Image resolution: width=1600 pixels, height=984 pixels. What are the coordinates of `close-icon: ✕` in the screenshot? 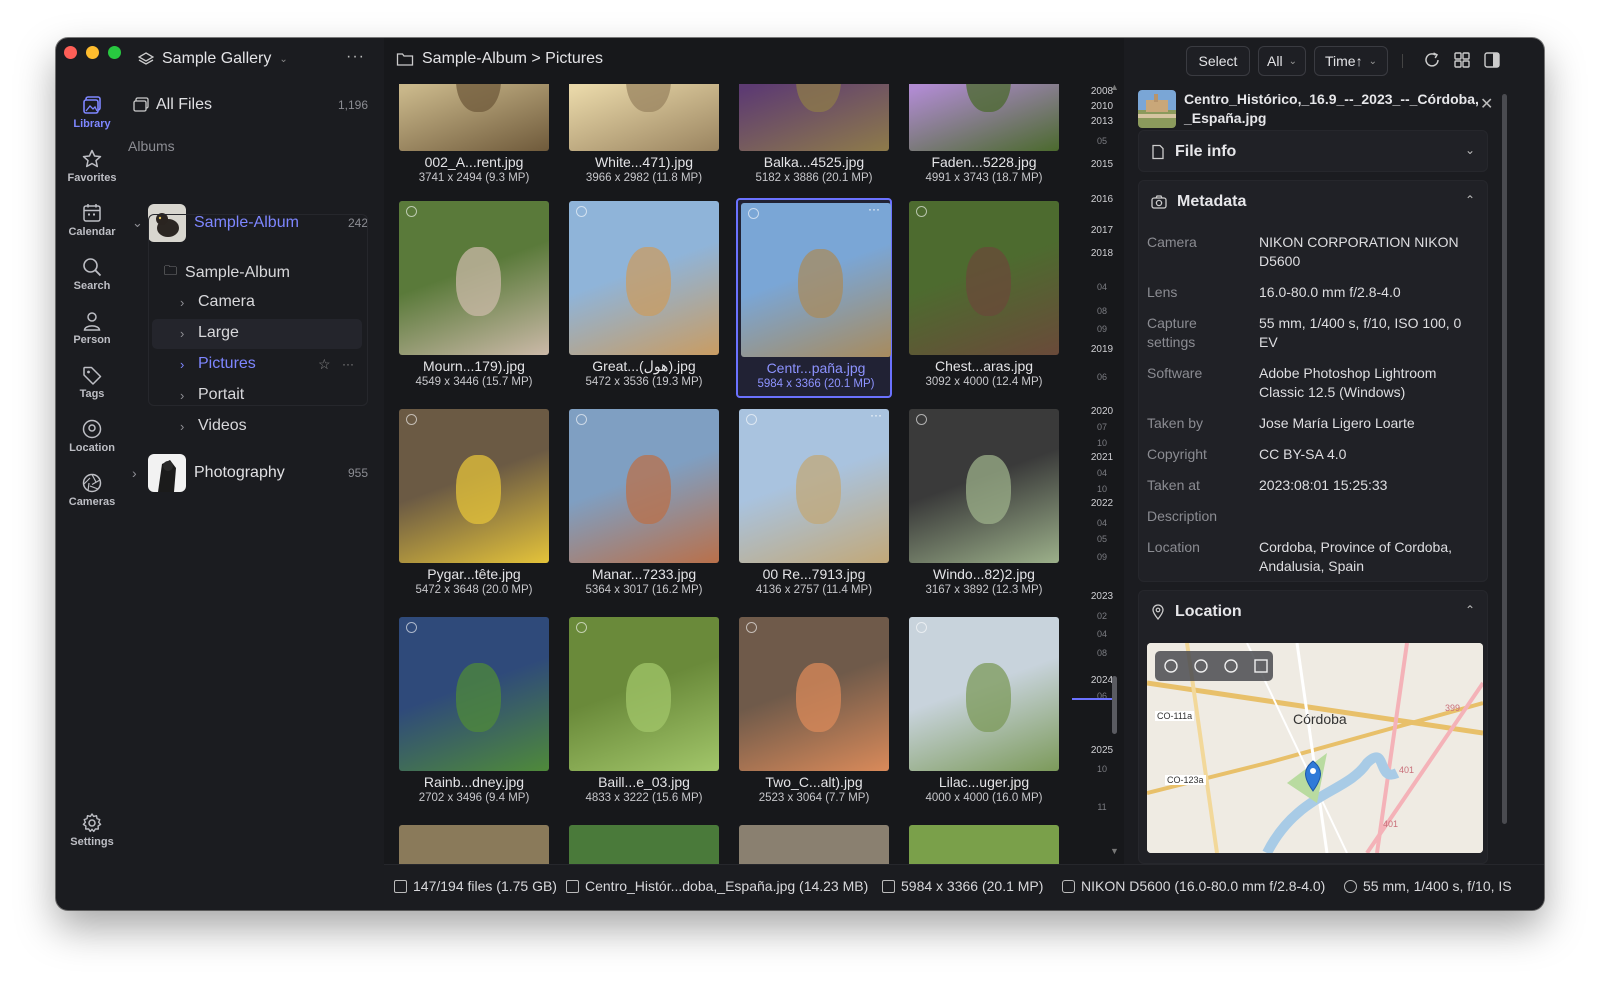 It's located at (1486, 104).